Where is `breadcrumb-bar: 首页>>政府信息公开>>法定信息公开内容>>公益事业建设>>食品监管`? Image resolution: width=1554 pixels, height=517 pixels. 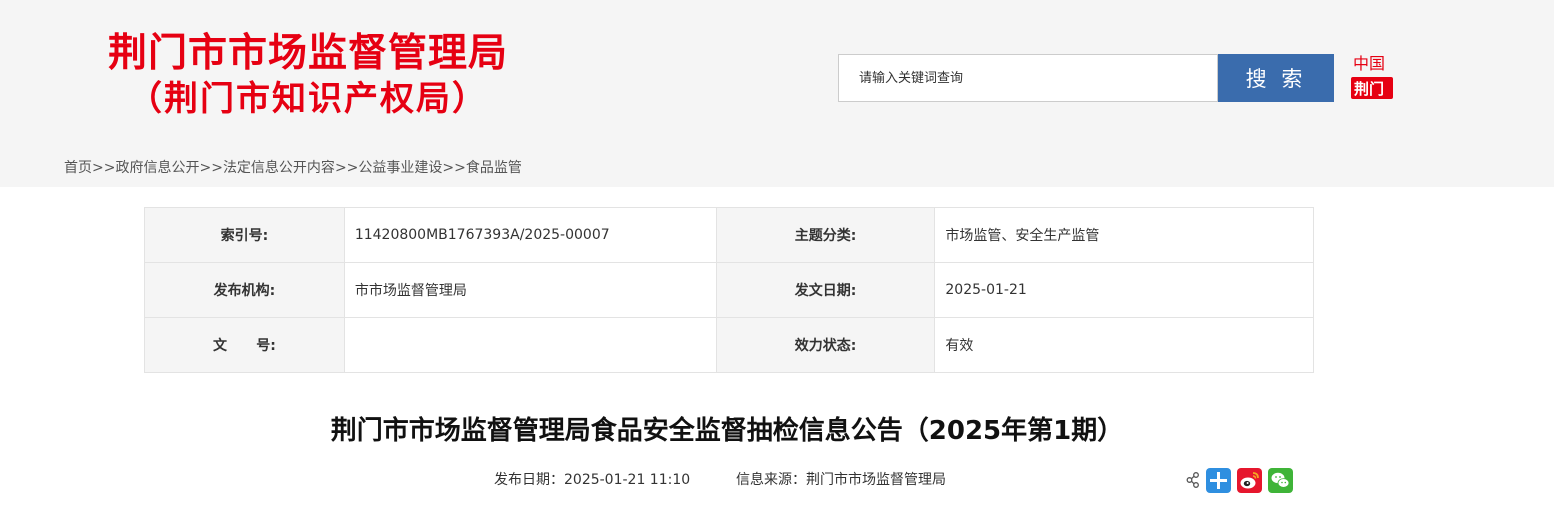 breadcrumb-bar: 首页>>政府信息公开>>法定信息公开内容>>公益事业建设>>食品监管 is located at coordinates (777, 159).